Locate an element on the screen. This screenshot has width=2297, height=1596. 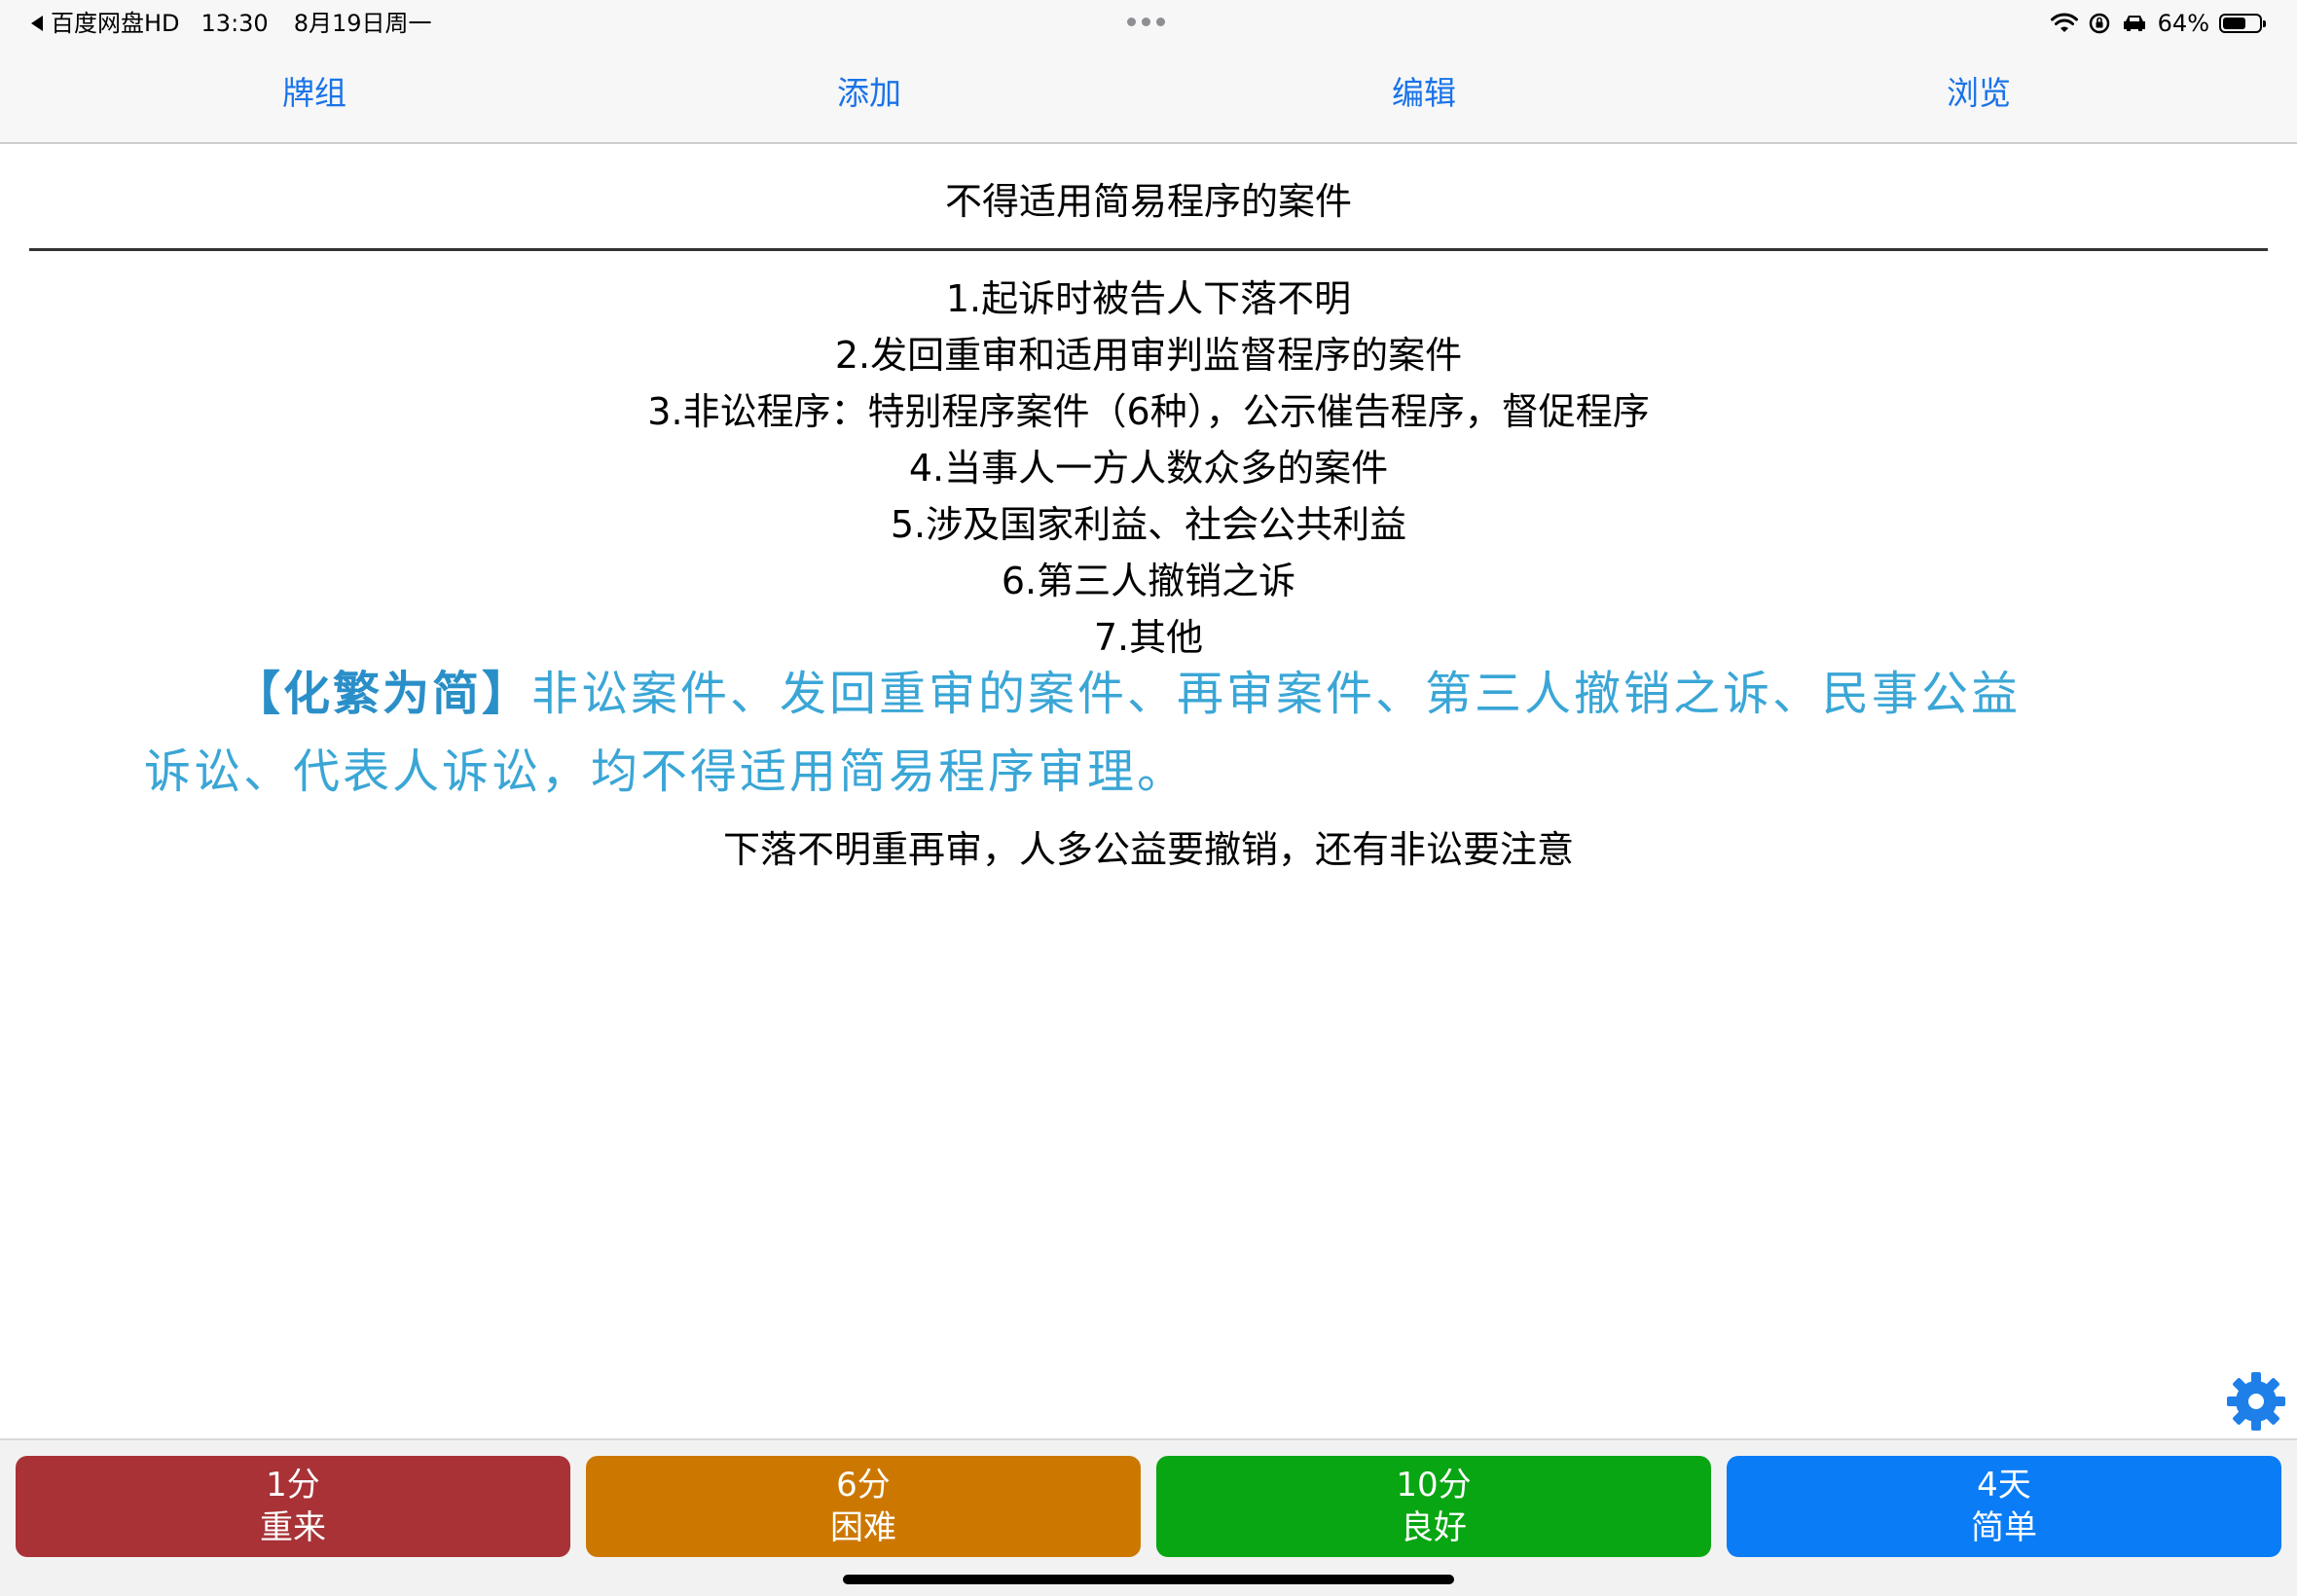
multitasking-dots-icon is located at coordinates (1146, 22).